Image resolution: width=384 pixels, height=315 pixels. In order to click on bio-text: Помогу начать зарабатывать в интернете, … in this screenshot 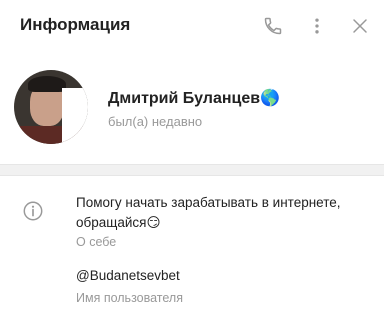, I will do `click(208, 212)`.